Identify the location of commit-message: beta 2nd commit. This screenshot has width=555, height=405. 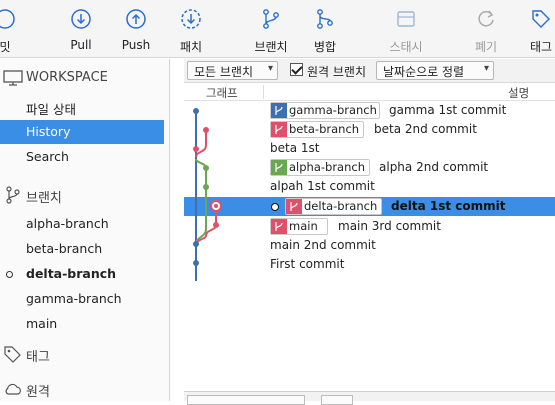
(425, 129).